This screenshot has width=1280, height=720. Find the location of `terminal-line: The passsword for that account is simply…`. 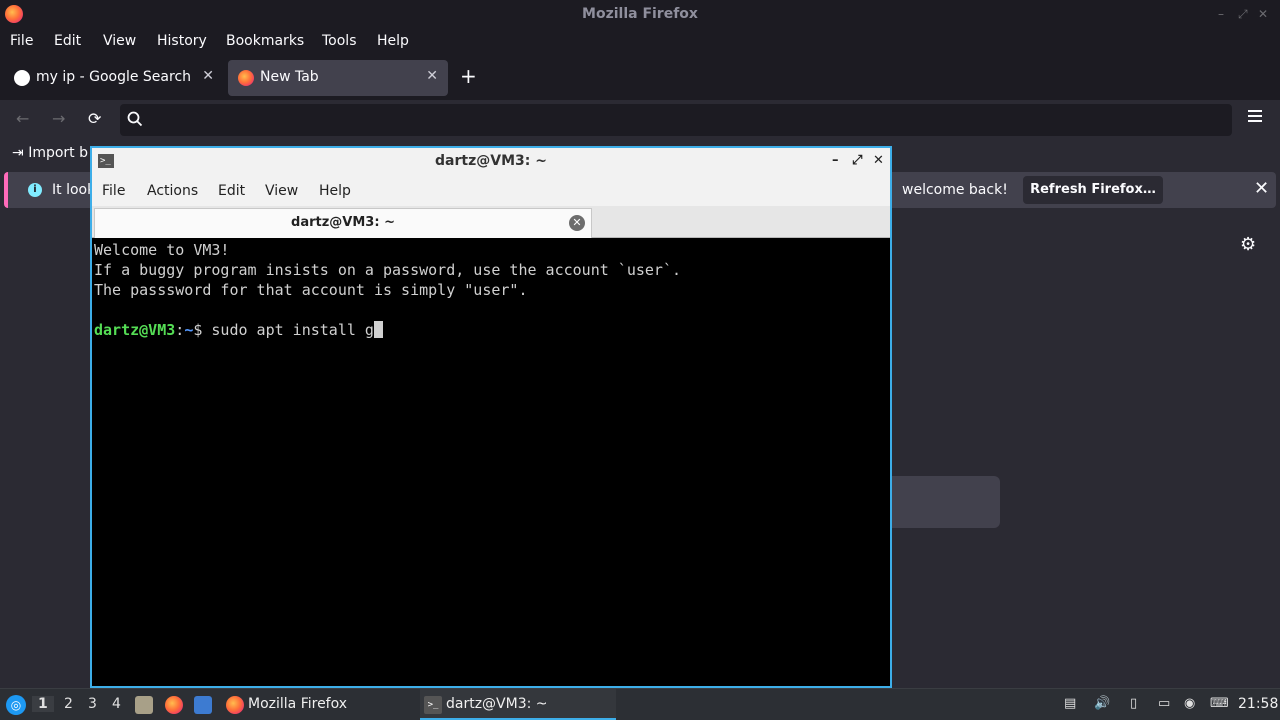

terminal-line: The passsword for that account is simply… is located at coordinates (311, 290).